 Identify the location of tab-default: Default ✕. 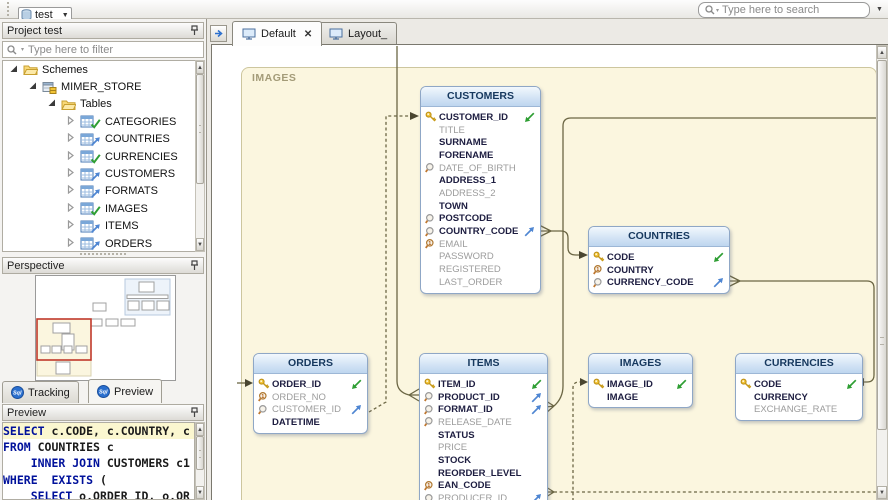
(277, 33).